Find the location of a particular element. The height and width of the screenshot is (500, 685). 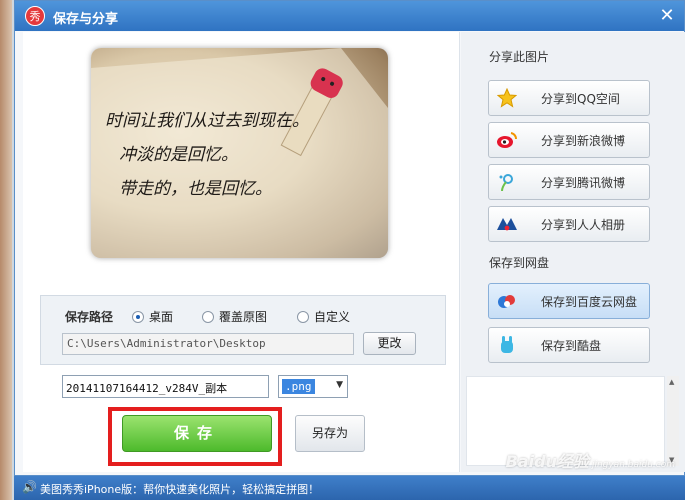

radio-custom: 自定义 is located at coordinates (323, 316).